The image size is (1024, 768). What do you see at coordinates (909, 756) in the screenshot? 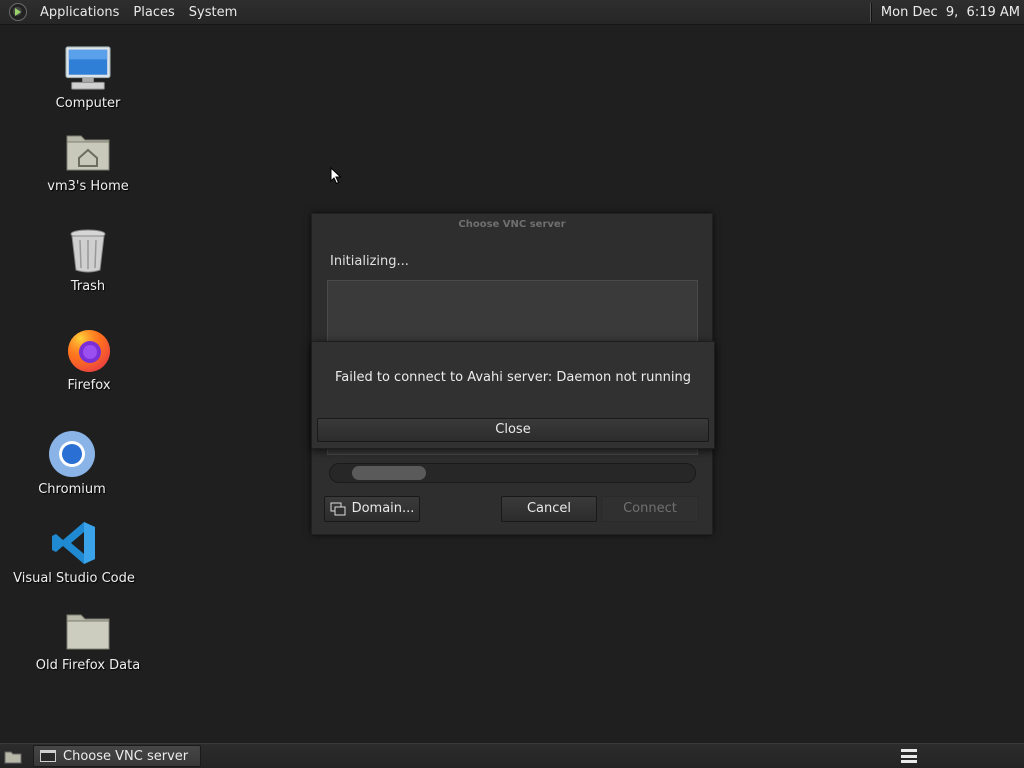
I see `workspace-switcher-icon` at bounding box center [909, 756].